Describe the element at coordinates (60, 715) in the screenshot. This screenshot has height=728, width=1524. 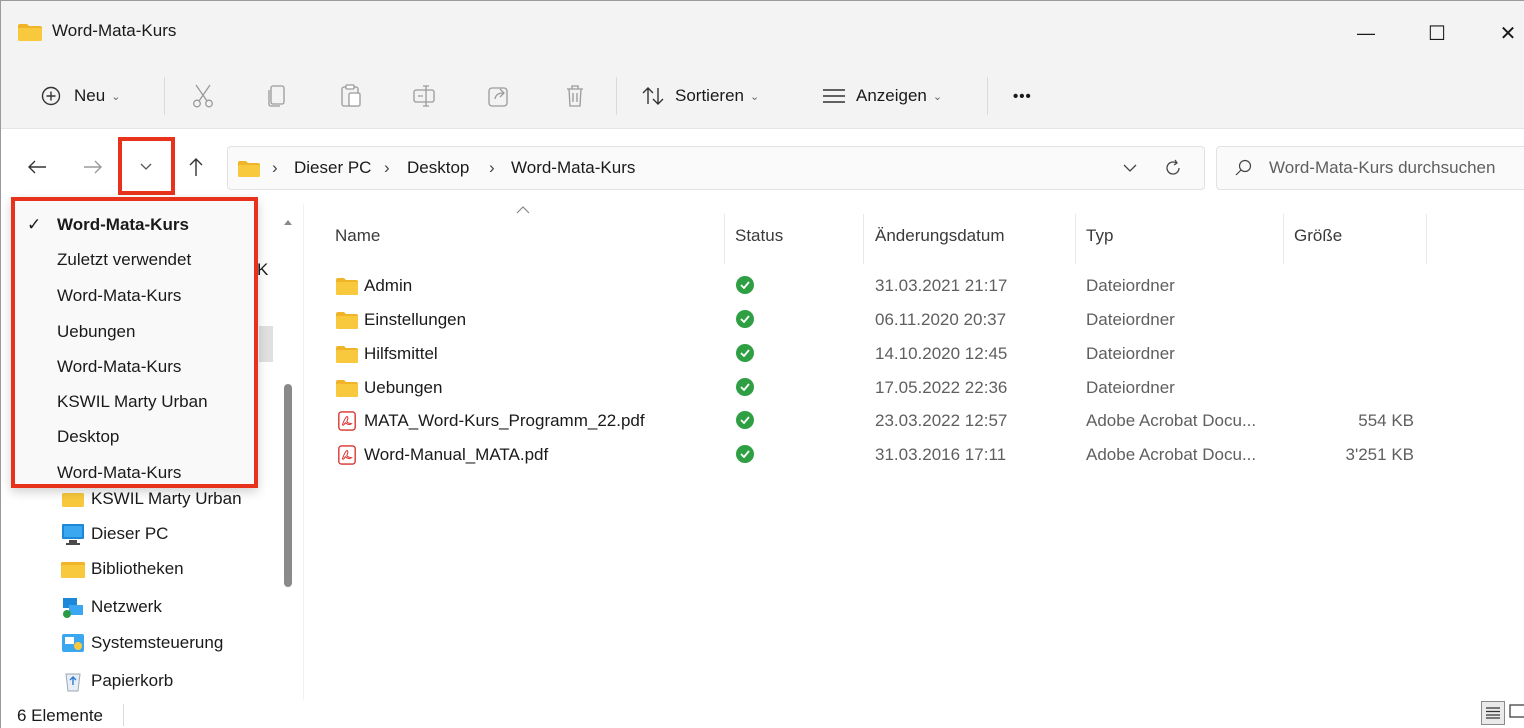
I see `item-count: 6 Elemente` at that location.